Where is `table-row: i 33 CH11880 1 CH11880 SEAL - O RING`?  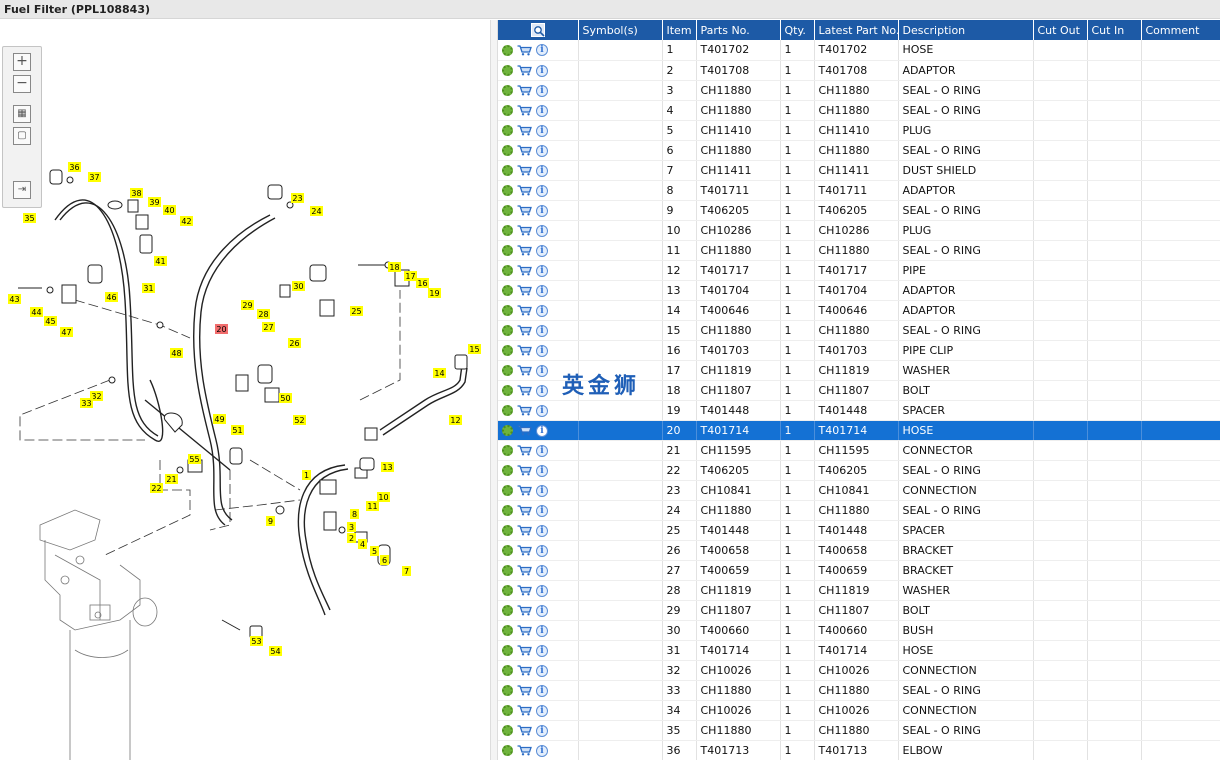
table-row: i 33 CH11880 1 CH11880 SEAL - O RING is located at coordinates (859, 690).